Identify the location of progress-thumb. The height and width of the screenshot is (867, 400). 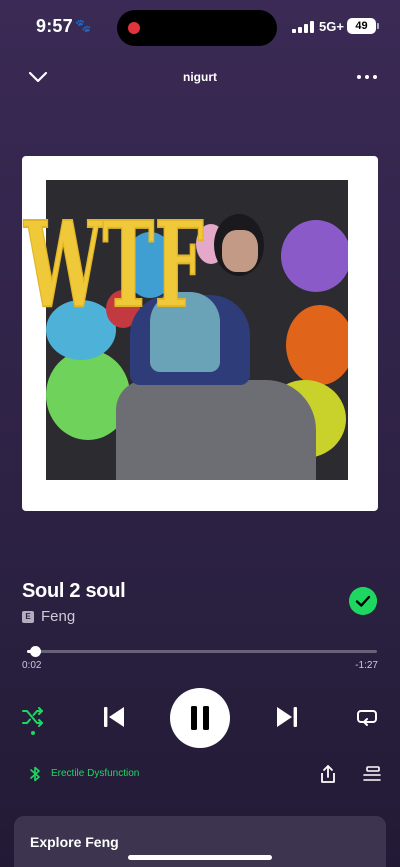
(35, 651).